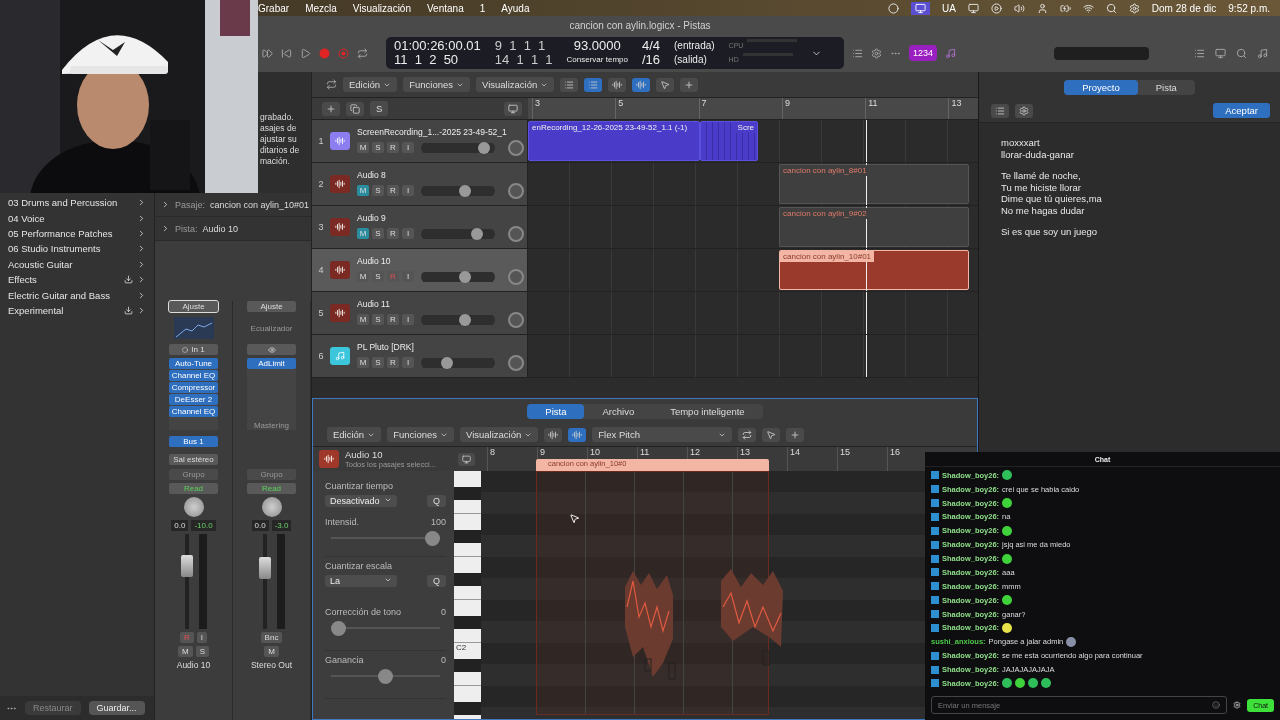  What do you see at coordinates (271, 651) in the screenshot?
I see `strip-button: M` at bounding box center [271, 651].